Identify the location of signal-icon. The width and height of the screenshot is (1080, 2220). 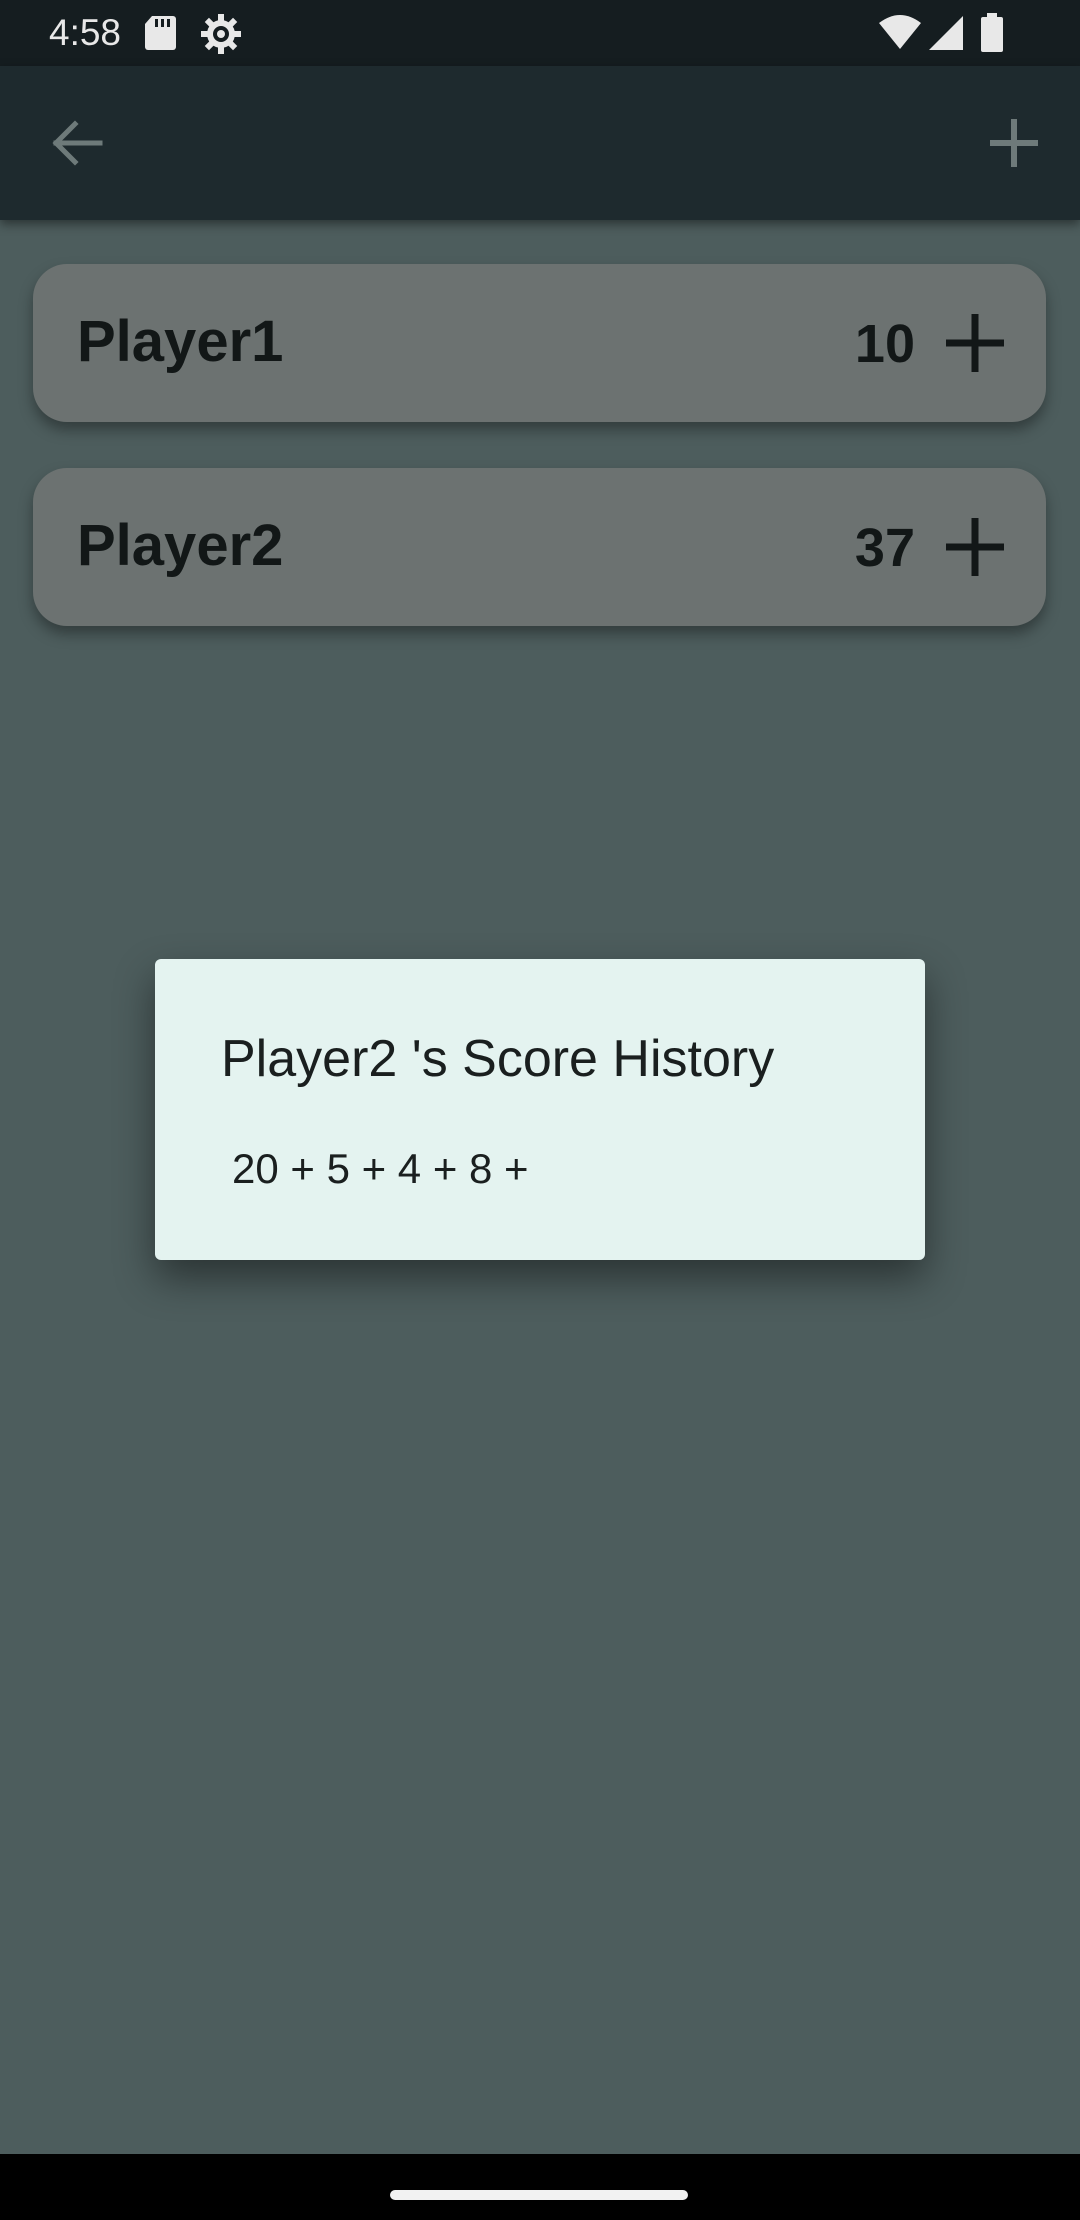
(946, 33).